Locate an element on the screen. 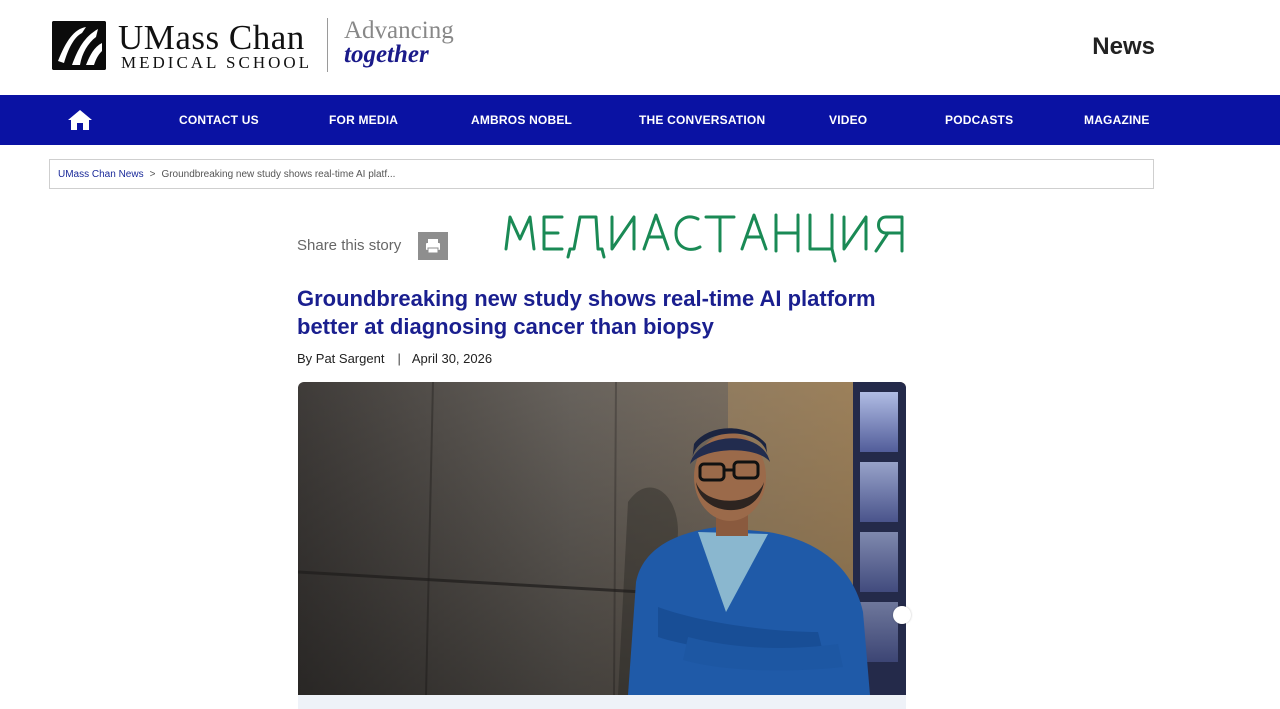 This screenshot has width=1280, height=709. section-title: News is located at coordinates (1123, 47).